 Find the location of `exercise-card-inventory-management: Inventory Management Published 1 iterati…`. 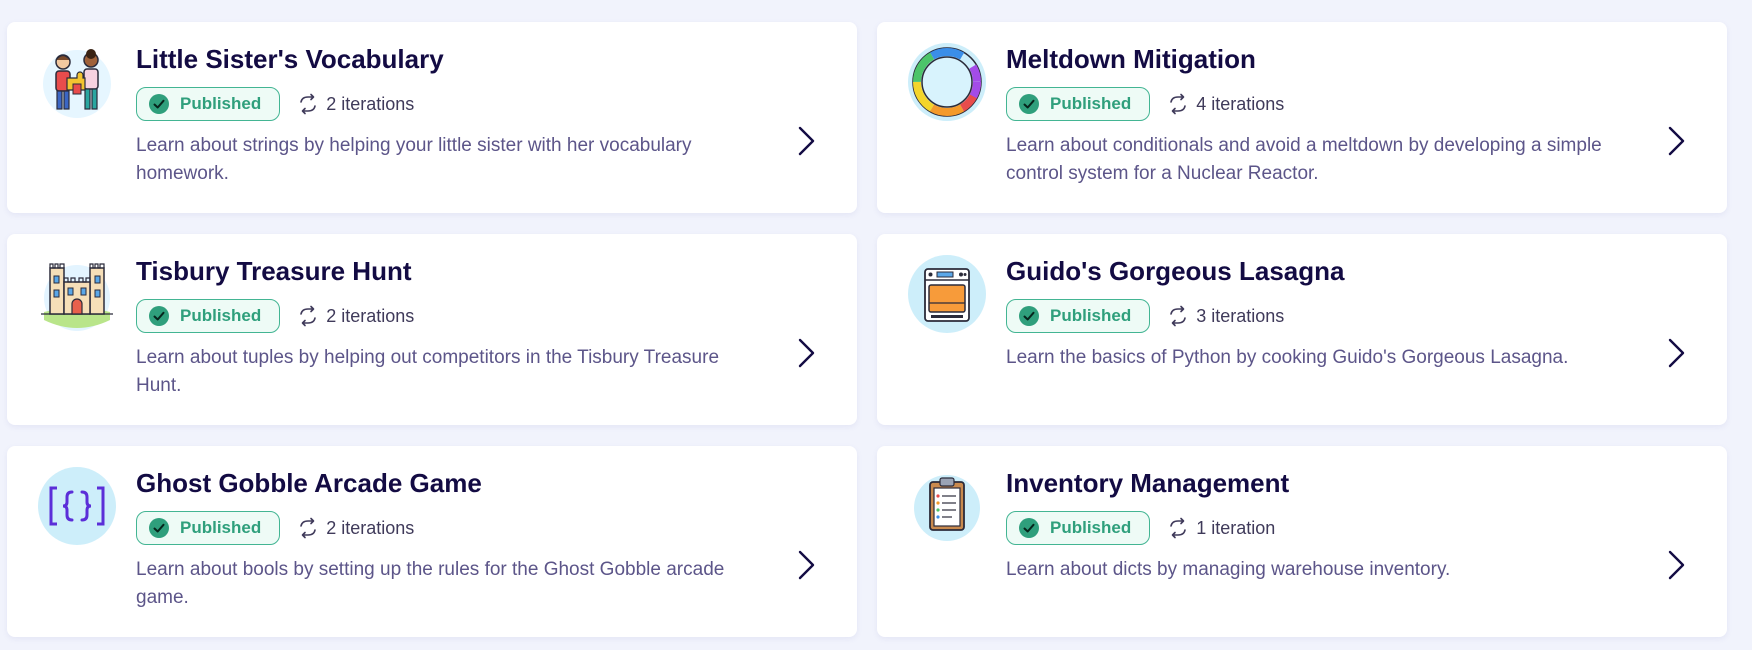

exercise-card-inventory-management: Inventory Management Published 1 iterati… is located at coordinates (1302, 541).